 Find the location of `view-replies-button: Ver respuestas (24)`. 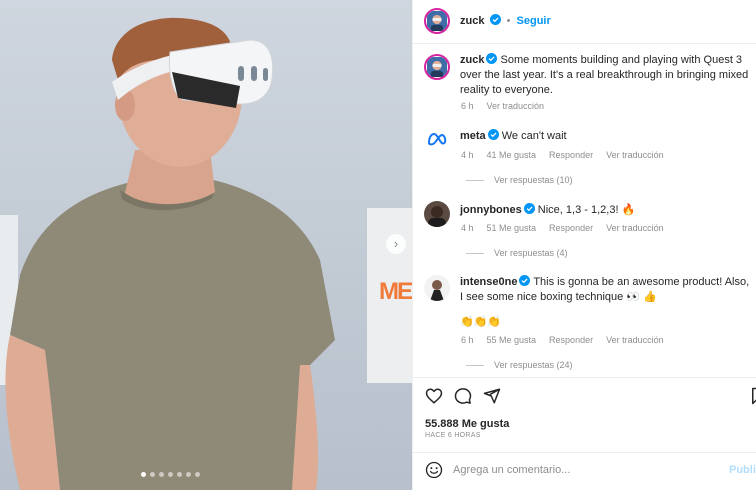

view-replies-button: Ver respuestas (24) is located at coordinates (519, 365).